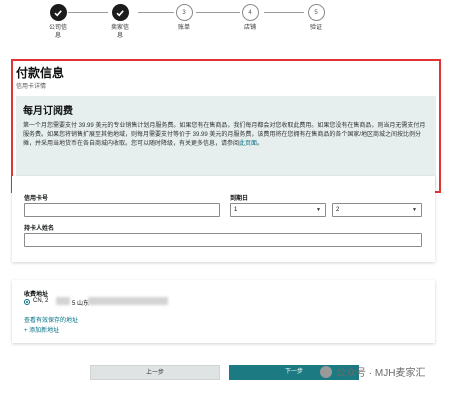 The image size is (462, 399). I want to click on address-prefix: CN, 2, so click(41, 301).